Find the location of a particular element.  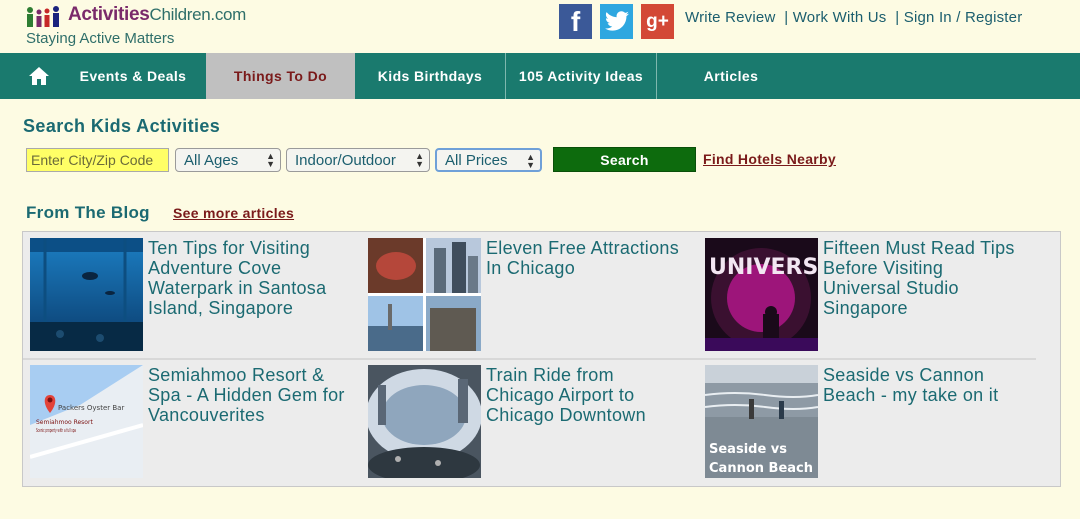

facebook-icon: f is located at coordinates (575, 21).